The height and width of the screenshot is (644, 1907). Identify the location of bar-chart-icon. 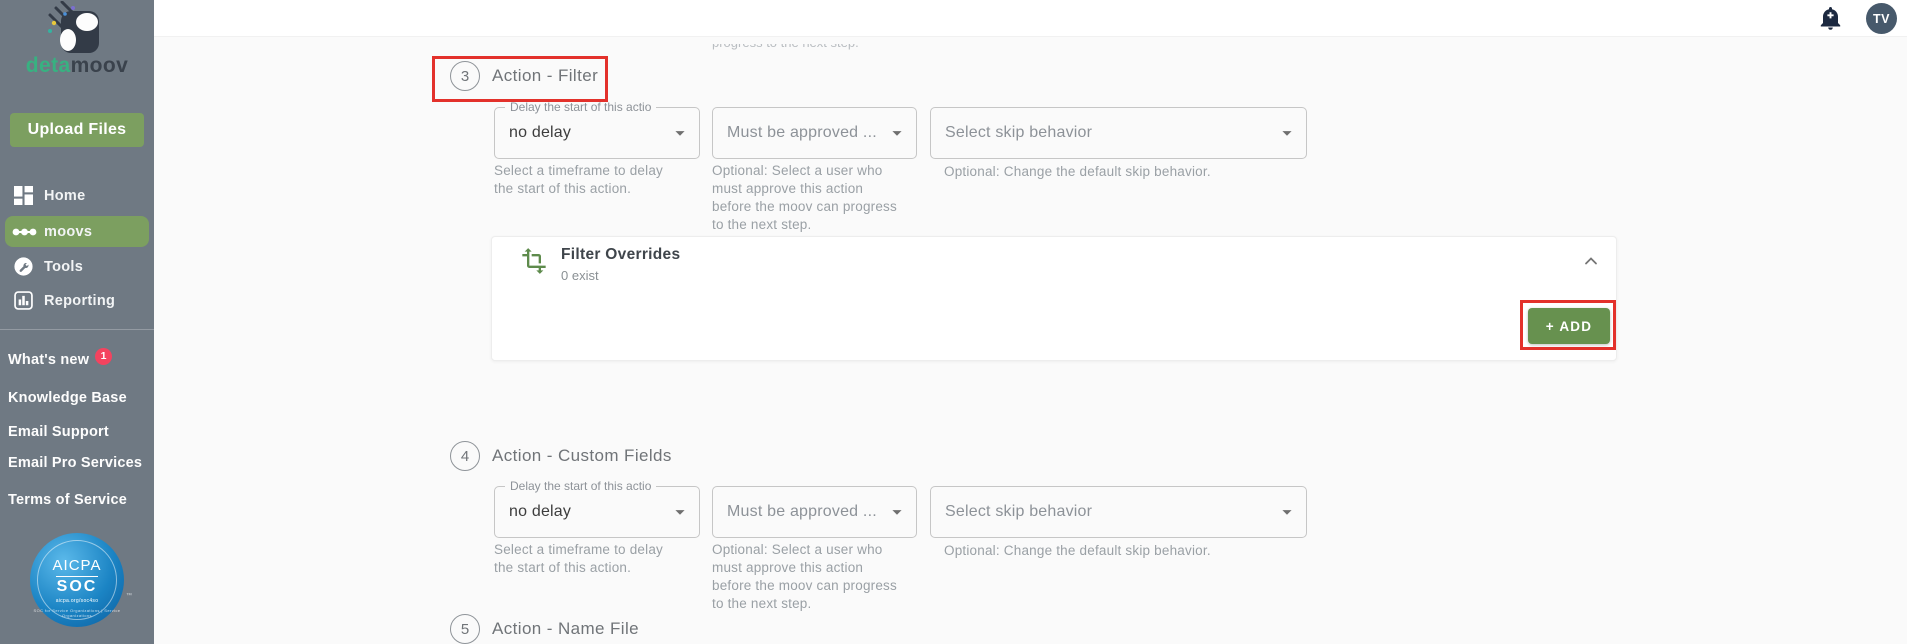
(23, 300).